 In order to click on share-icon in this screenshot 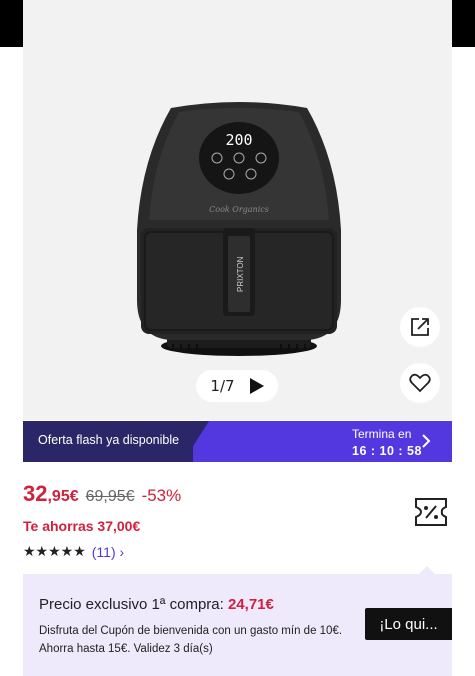, I will do `click(420, 327)`.